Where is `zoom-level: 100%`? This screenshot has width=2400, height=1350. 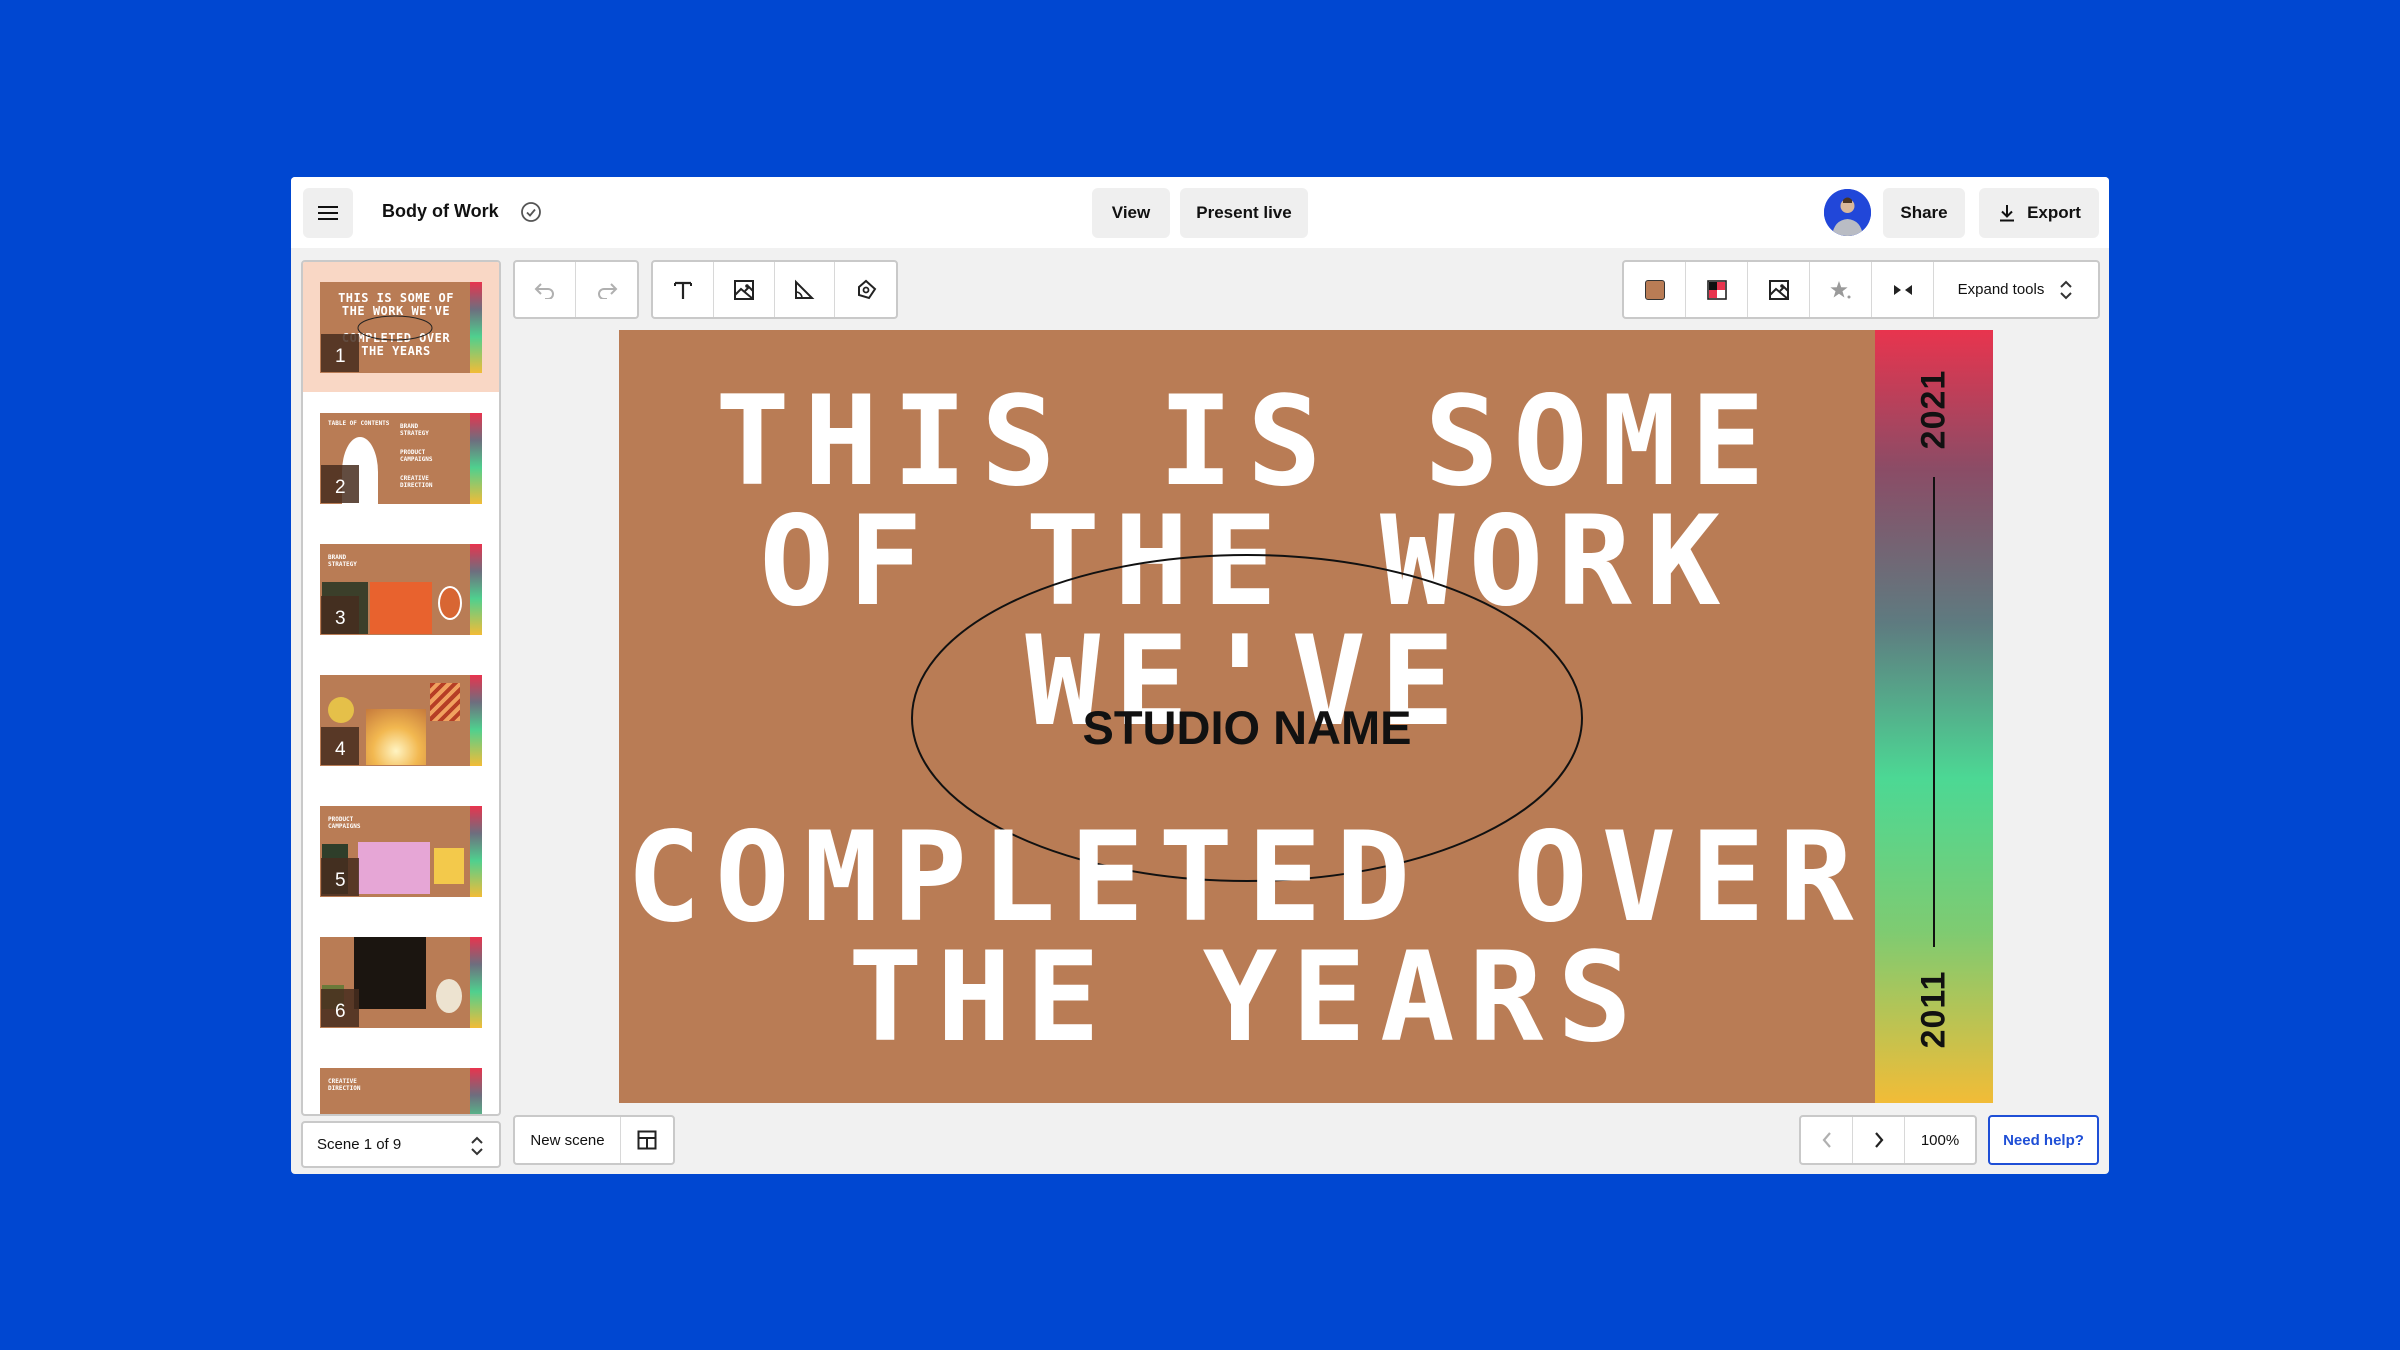 zoom-level: 100% is located at coordinates (1940, 1140).